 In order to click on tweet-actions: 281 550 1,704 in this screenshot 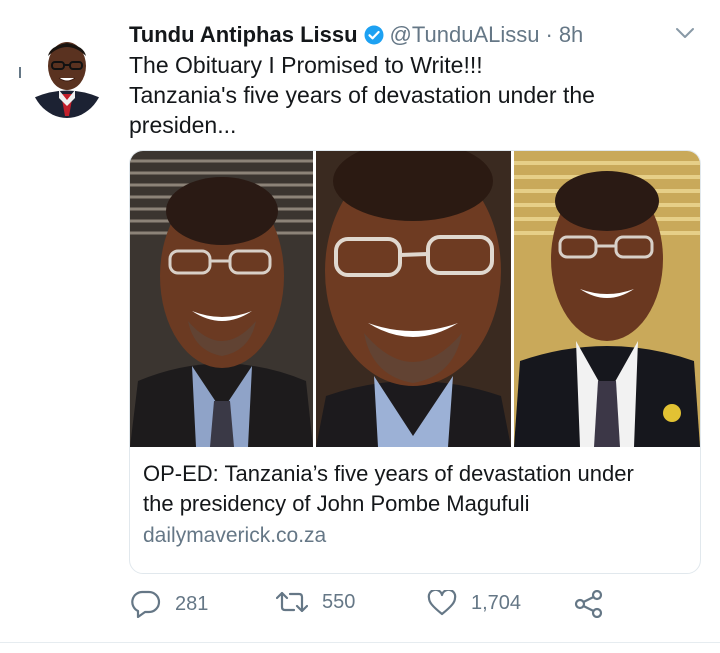, I will do `click(381, 606)`.